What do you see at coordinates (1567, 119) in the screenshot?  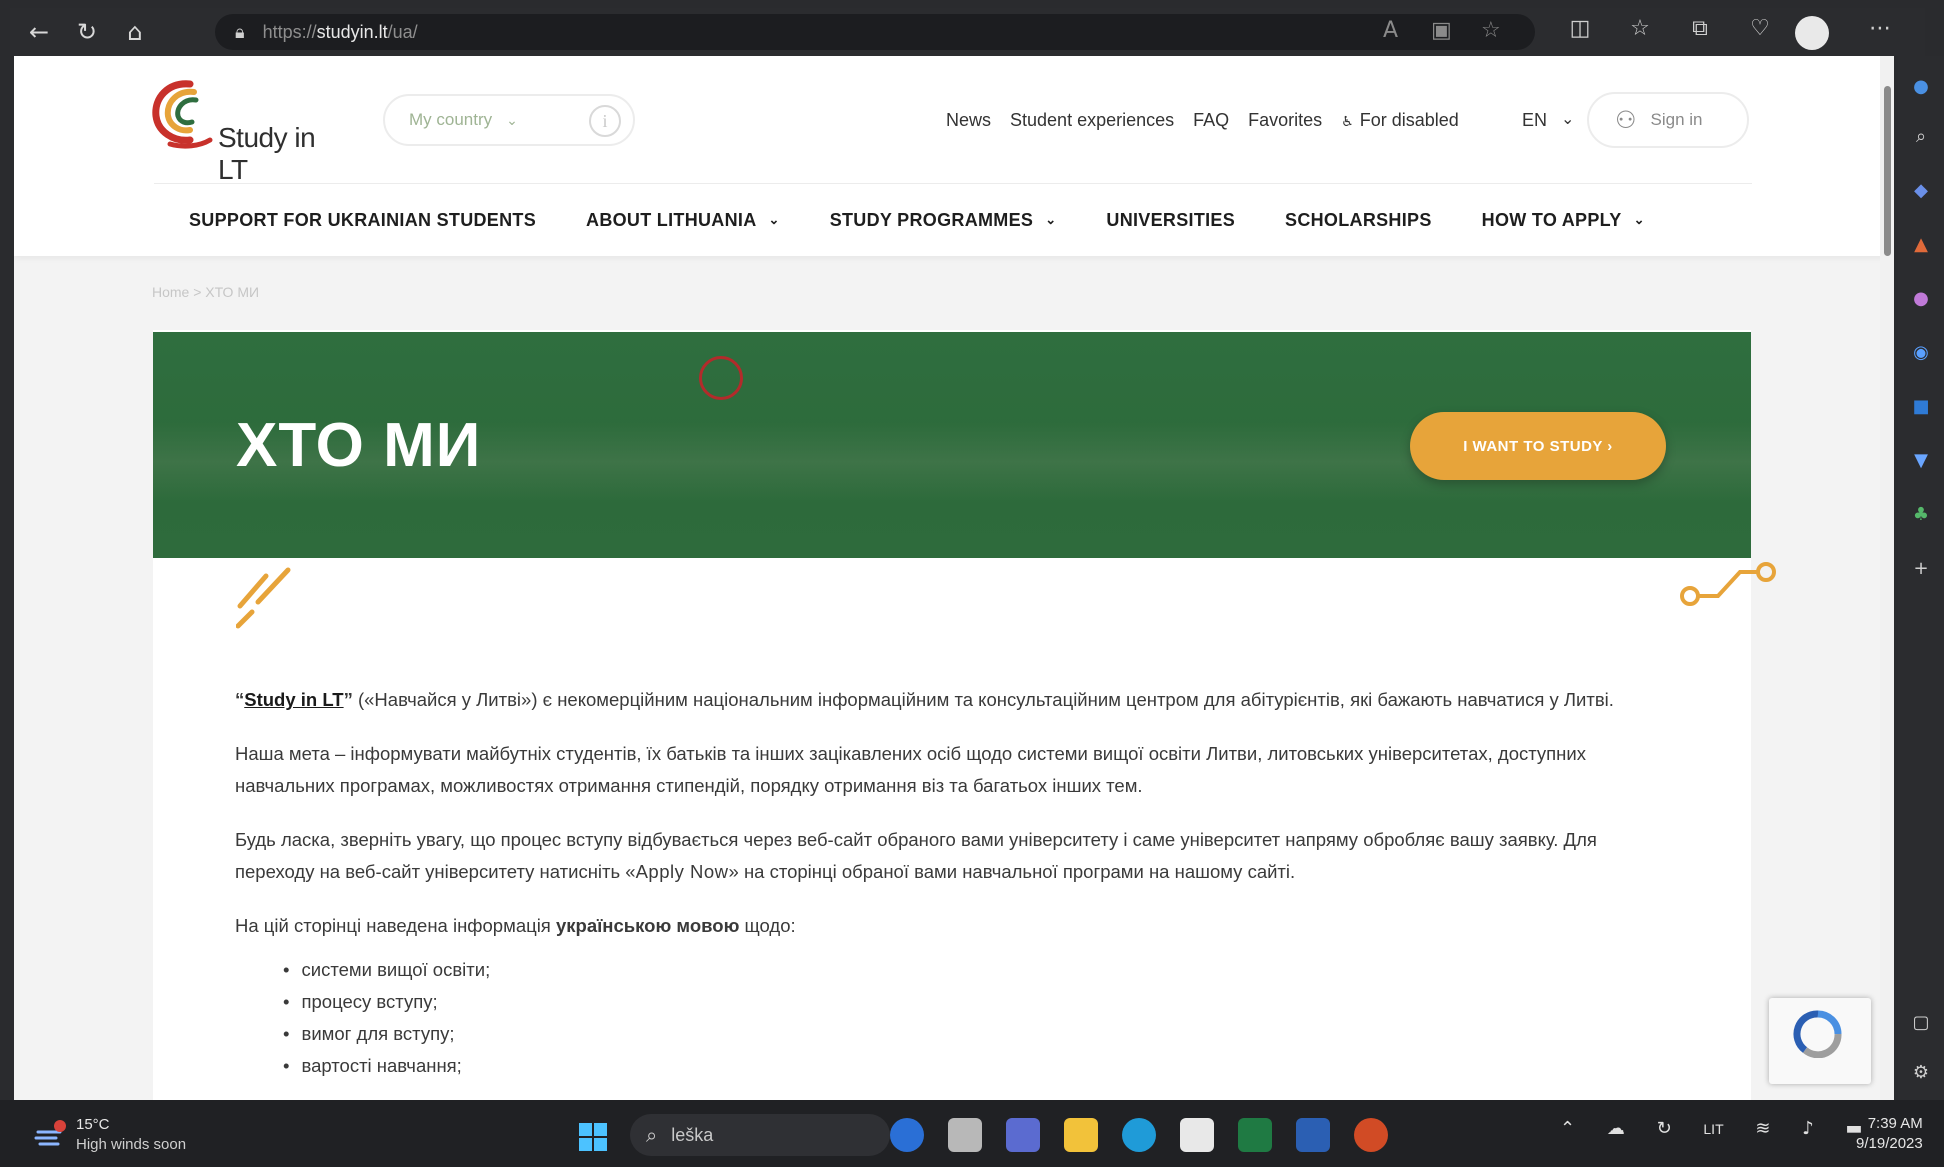 I see `language-chevron-icon: ⌄` at bounding box center [1567, 119].